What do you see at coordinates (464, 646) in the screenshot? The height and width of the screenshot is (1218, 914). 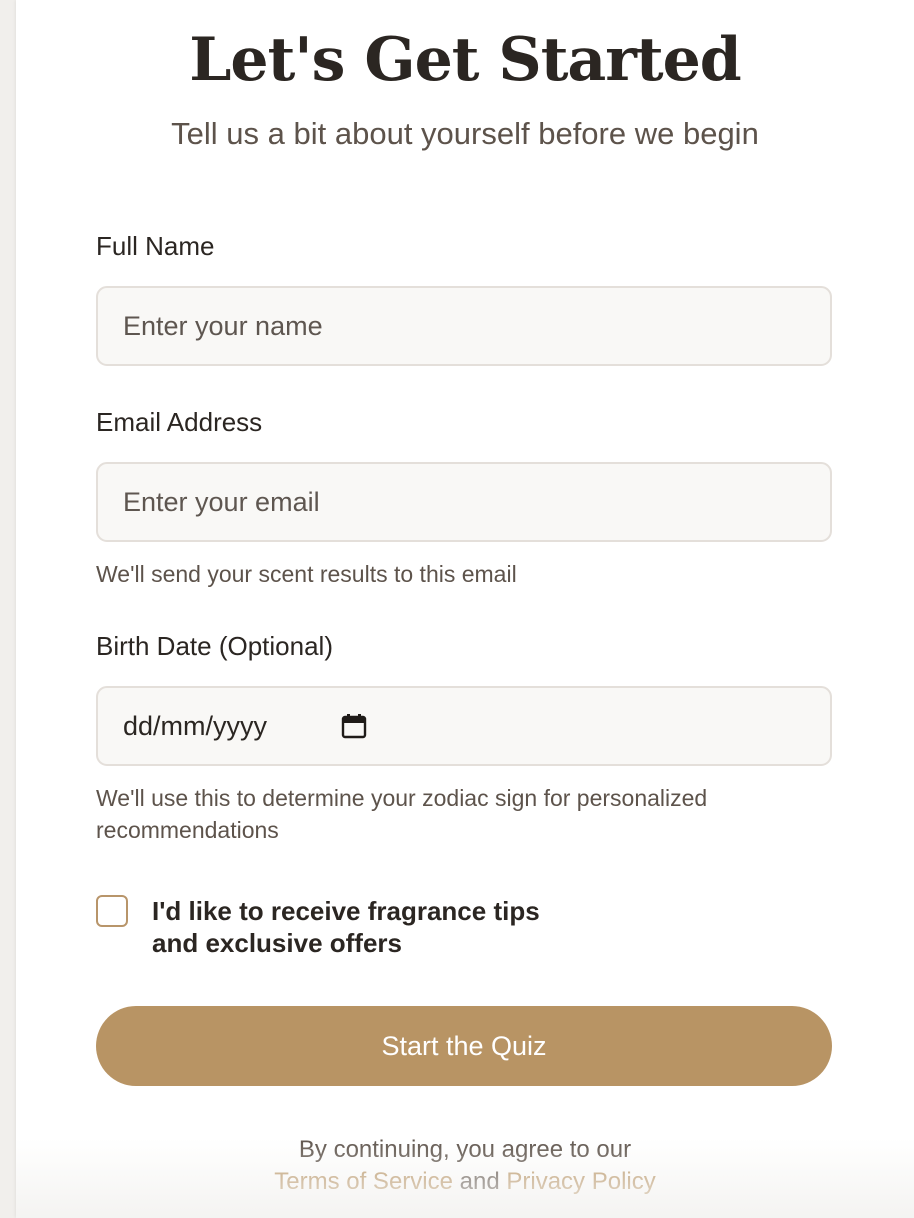 I see `birthdate-group: Birth Date (Optional)` at bounding box center [464, 646].